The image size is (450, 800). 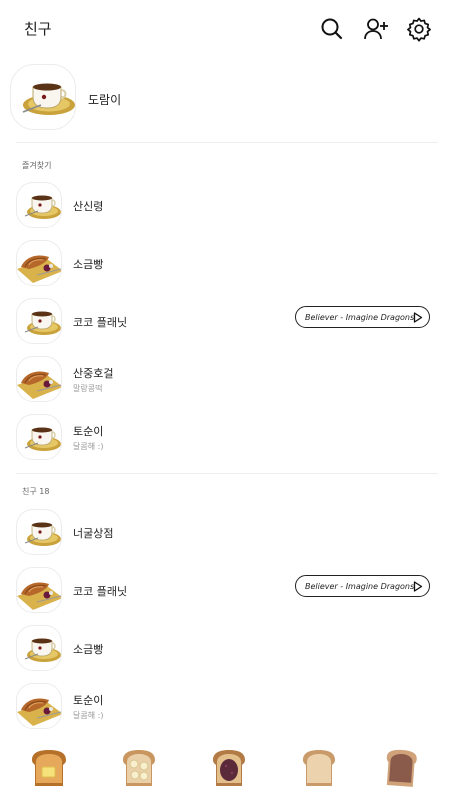 What do you see at coordinates (93, 533) in the screenshot?
I see `friend-name: 너굴상점` at bounding box center [93, 533].